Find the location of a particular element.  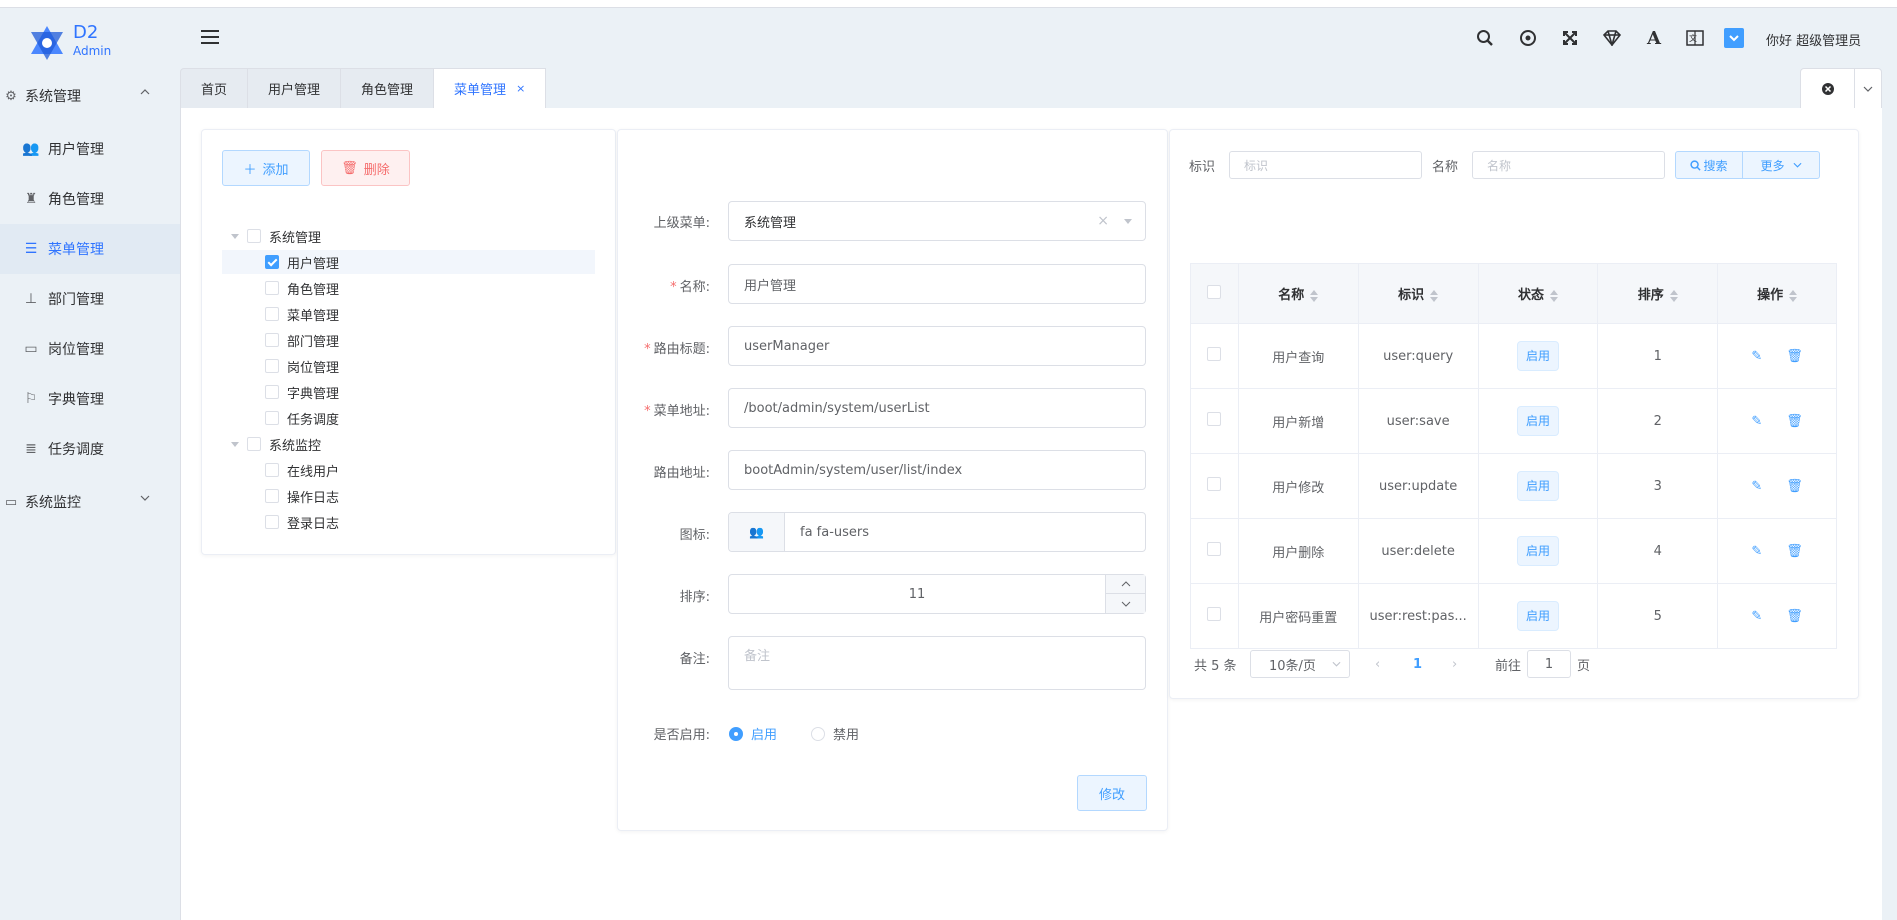

menu-url-input: /boot/admin/system/userList is located at coordinates (937, 408).